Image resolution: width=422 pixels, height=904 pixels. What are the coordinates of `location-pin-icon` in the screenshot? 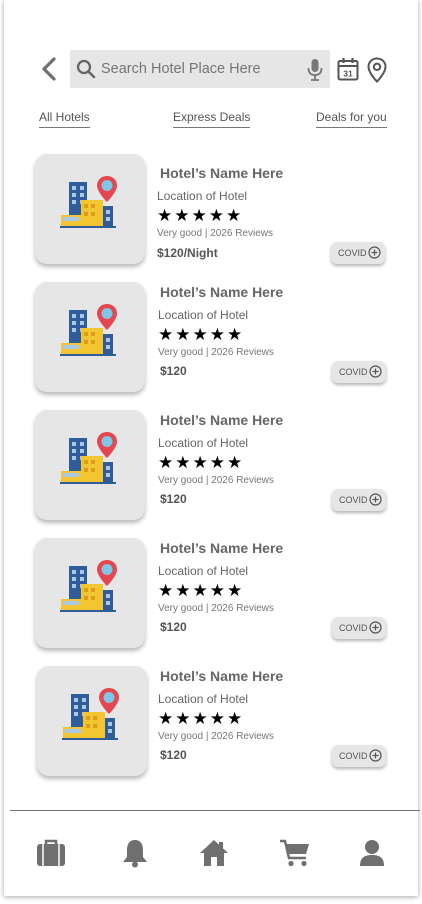 It's located at (377, 70).